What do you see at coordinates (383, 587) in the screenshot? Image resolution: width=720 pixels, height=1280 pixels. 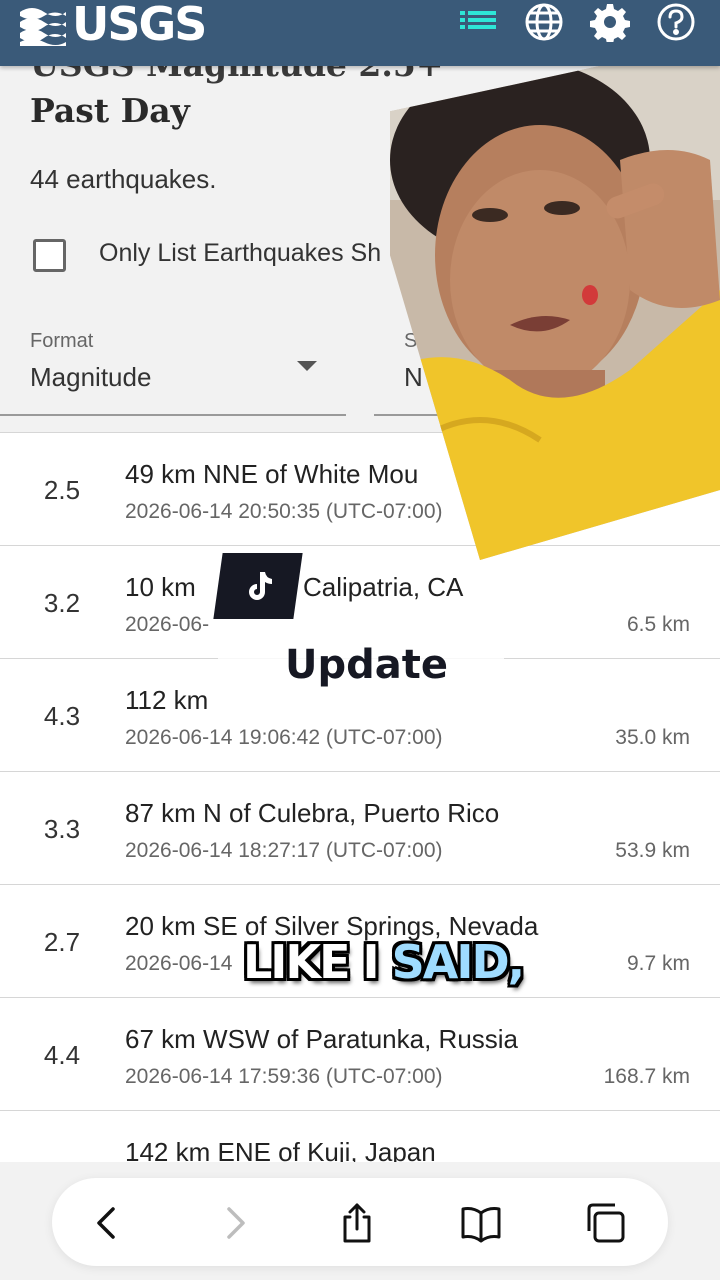 I see `earthquake-place-suffix: Calipatria, CA` at bounding box center [383, 587].